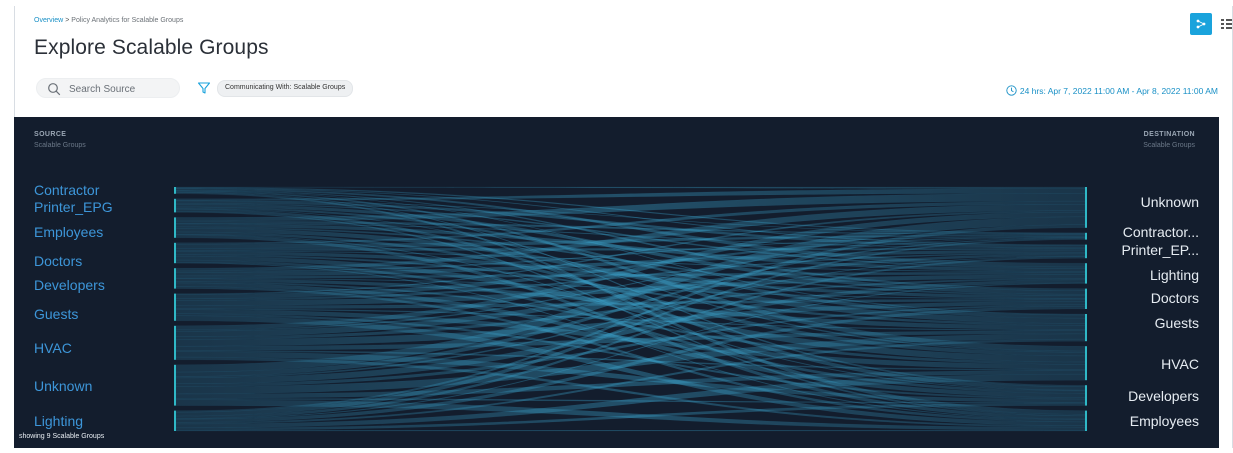 The width and height of the screenshot is (1233, 453). Describe the element at coordinates (56, 314) in the screenshot. I see `source-node-label: Guests` at that location.